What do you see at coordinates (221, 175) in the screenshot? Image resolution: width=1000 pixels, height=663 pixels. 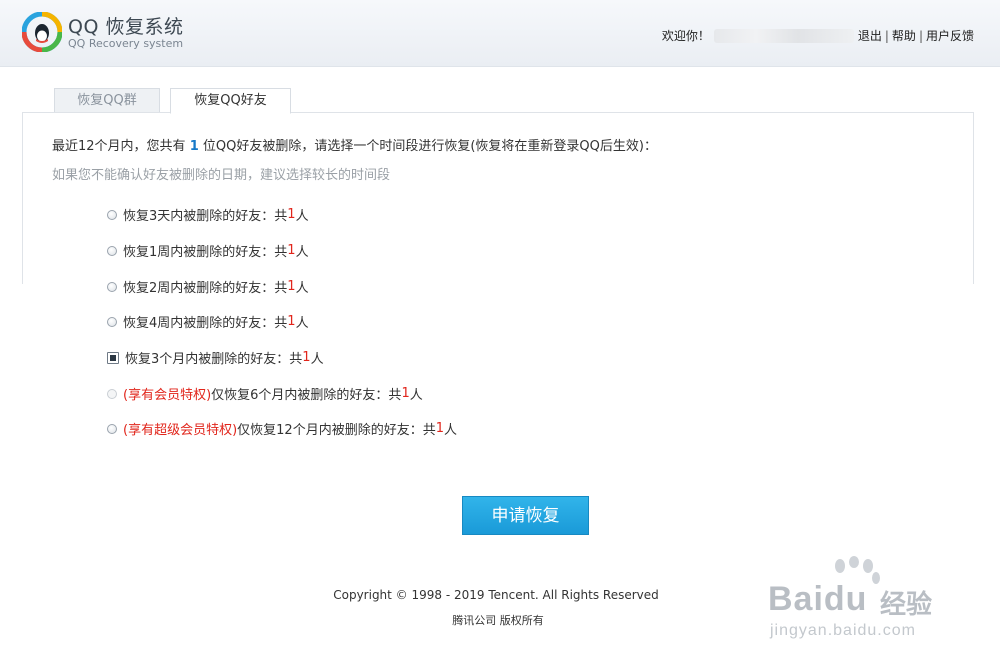 I see `intro-hint: 如果您不能确认好友被删除的日期，建议选择较长的时间段` at bounding box center [221, 175].